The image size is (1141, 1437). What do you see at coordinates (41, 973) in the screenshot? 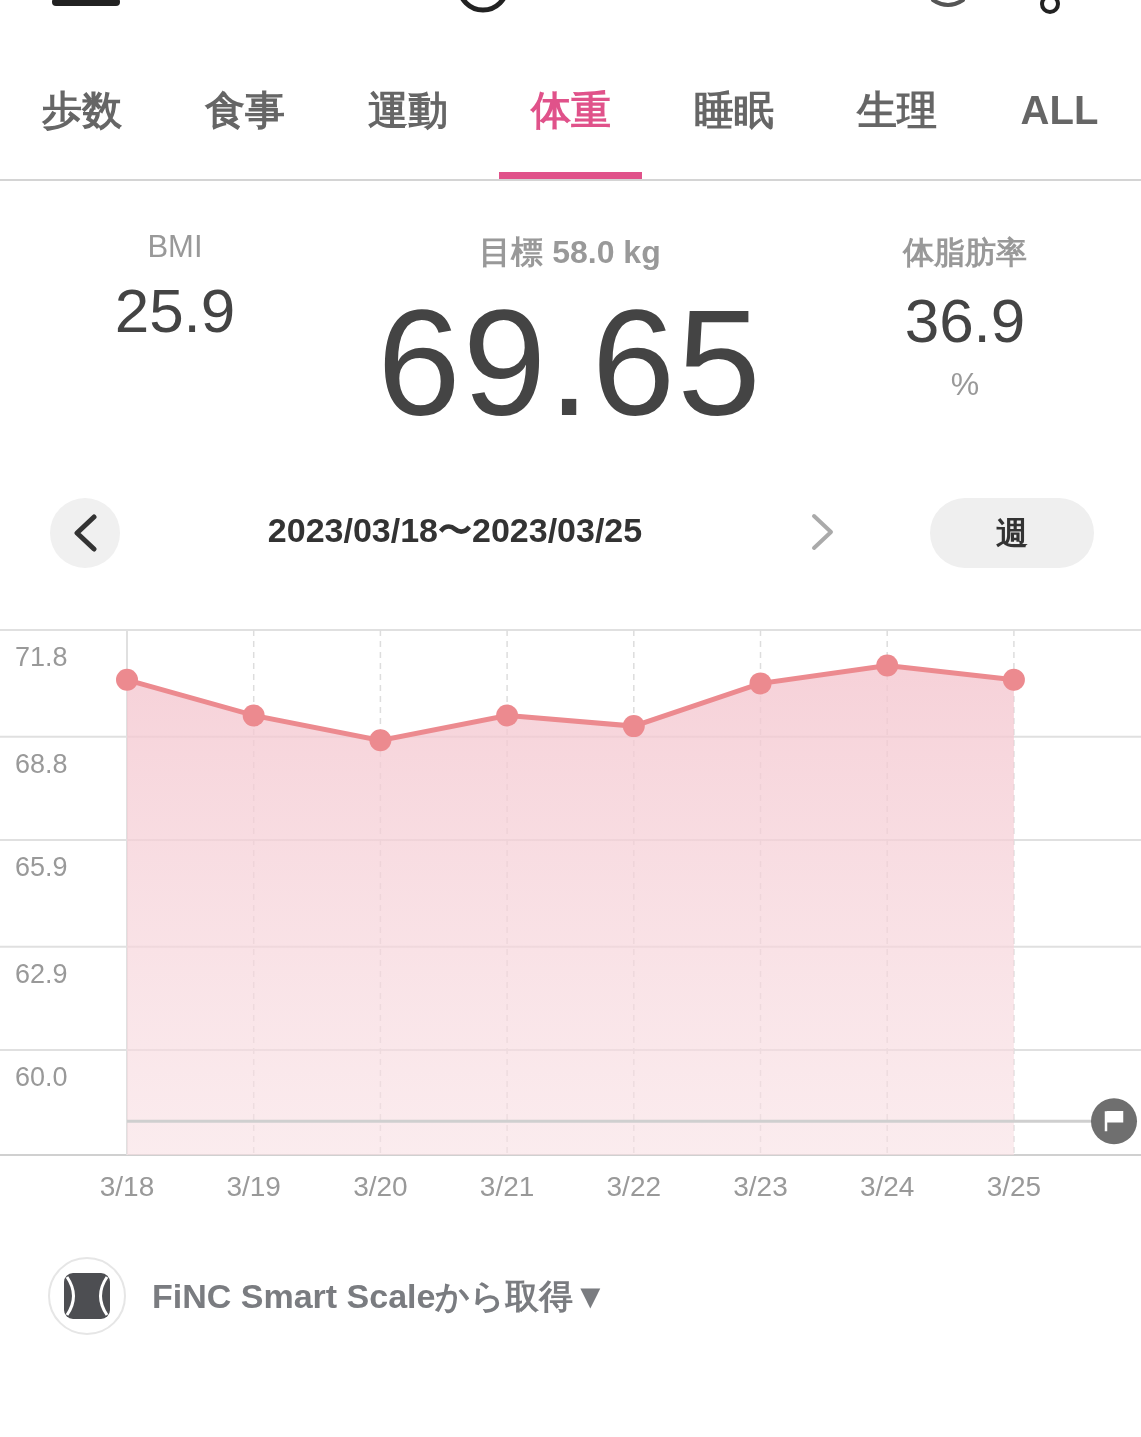
I see `y-axis-label: 62.9` at bounding box center [41, 973].